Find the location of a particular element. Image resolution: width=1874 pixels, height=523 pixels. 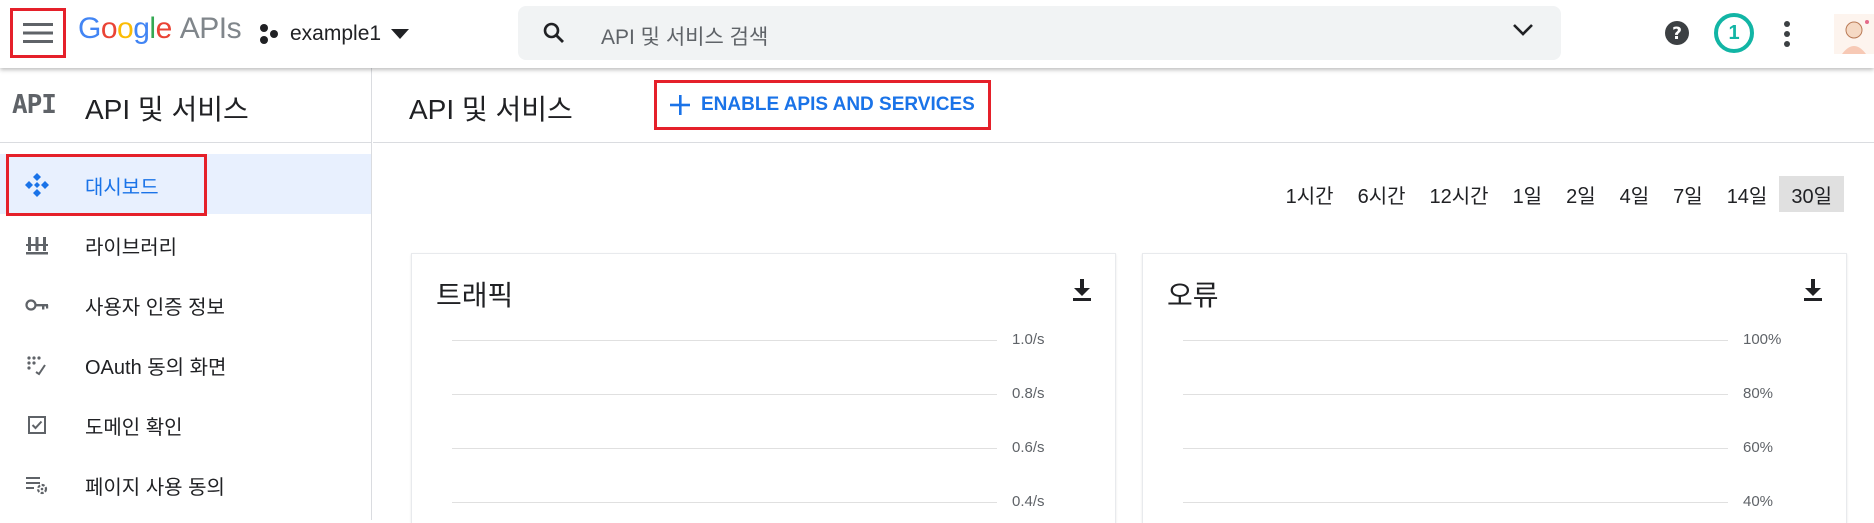

range-1h: 1시간 is located at coordinates (1310, 194).